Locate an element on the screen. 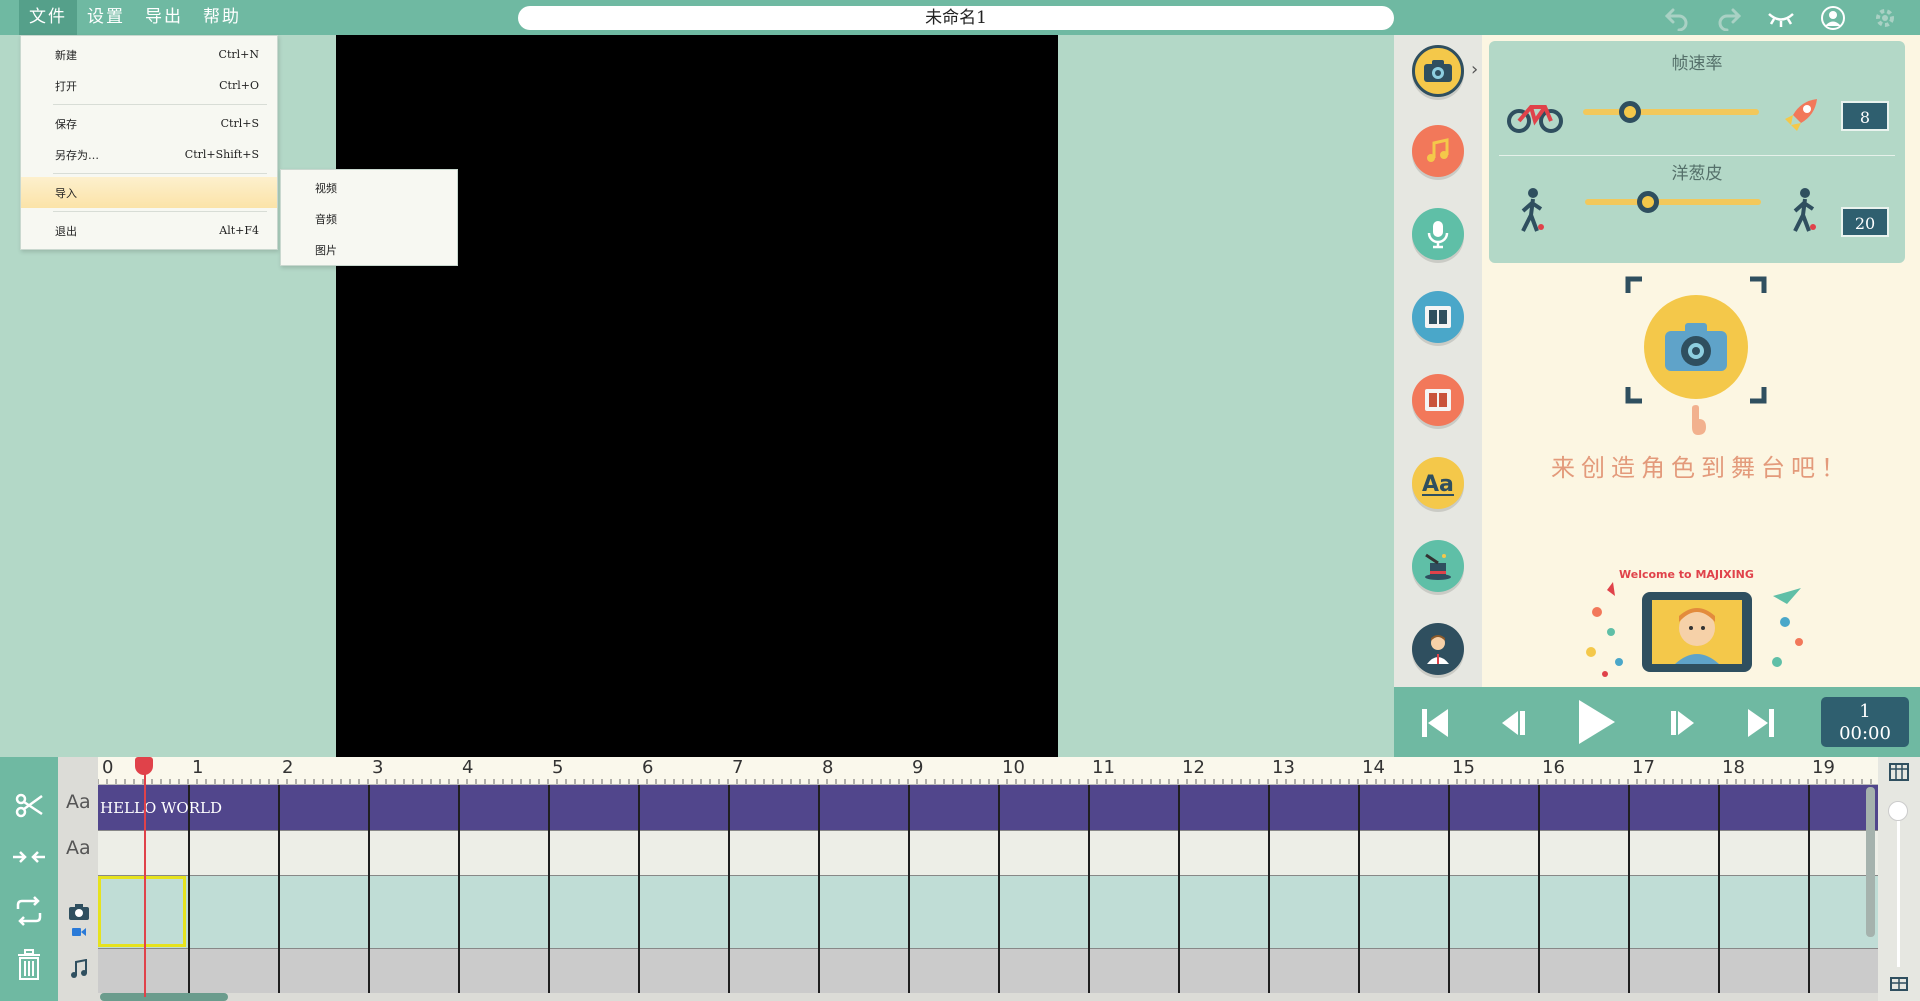 Image resolution: width=1920 pixels, height=1001 pixels. frame-rate-slider-knob is located at coordinates (1630, 112).